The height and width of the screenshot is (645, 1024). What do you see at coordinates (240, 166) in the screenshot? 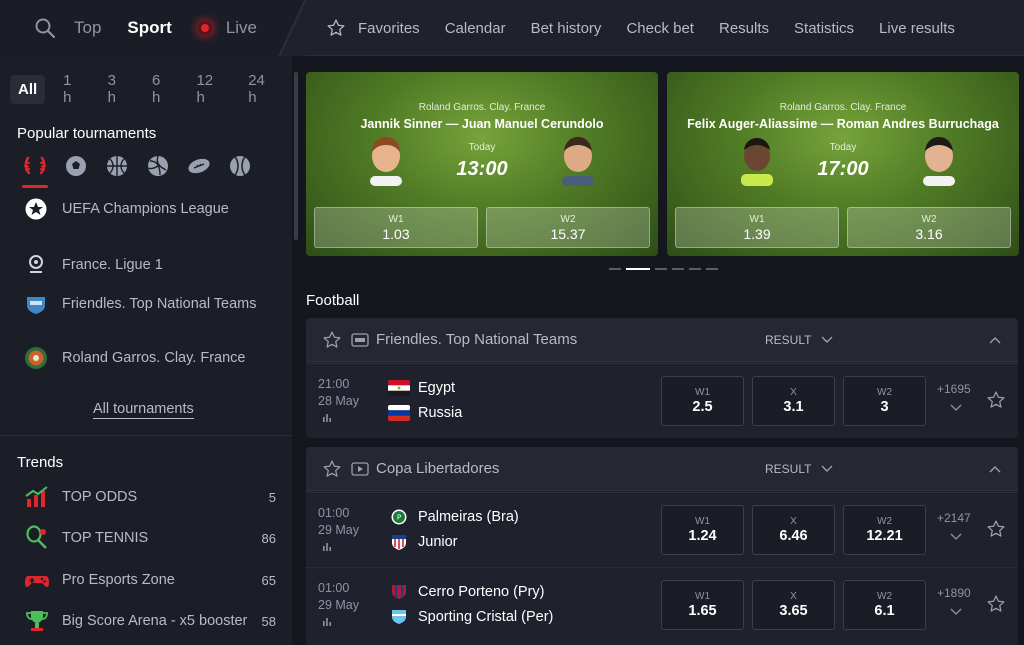
I see `tennis-icon` at bounding box center [240, 166].